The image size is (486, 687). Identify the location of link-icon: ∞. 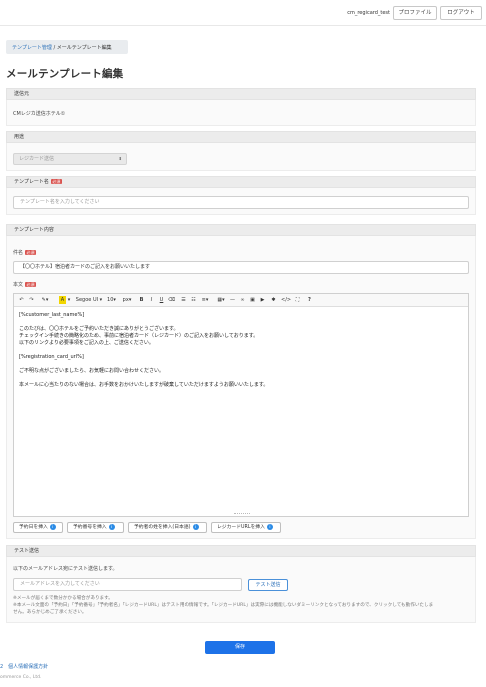
(242, 300).